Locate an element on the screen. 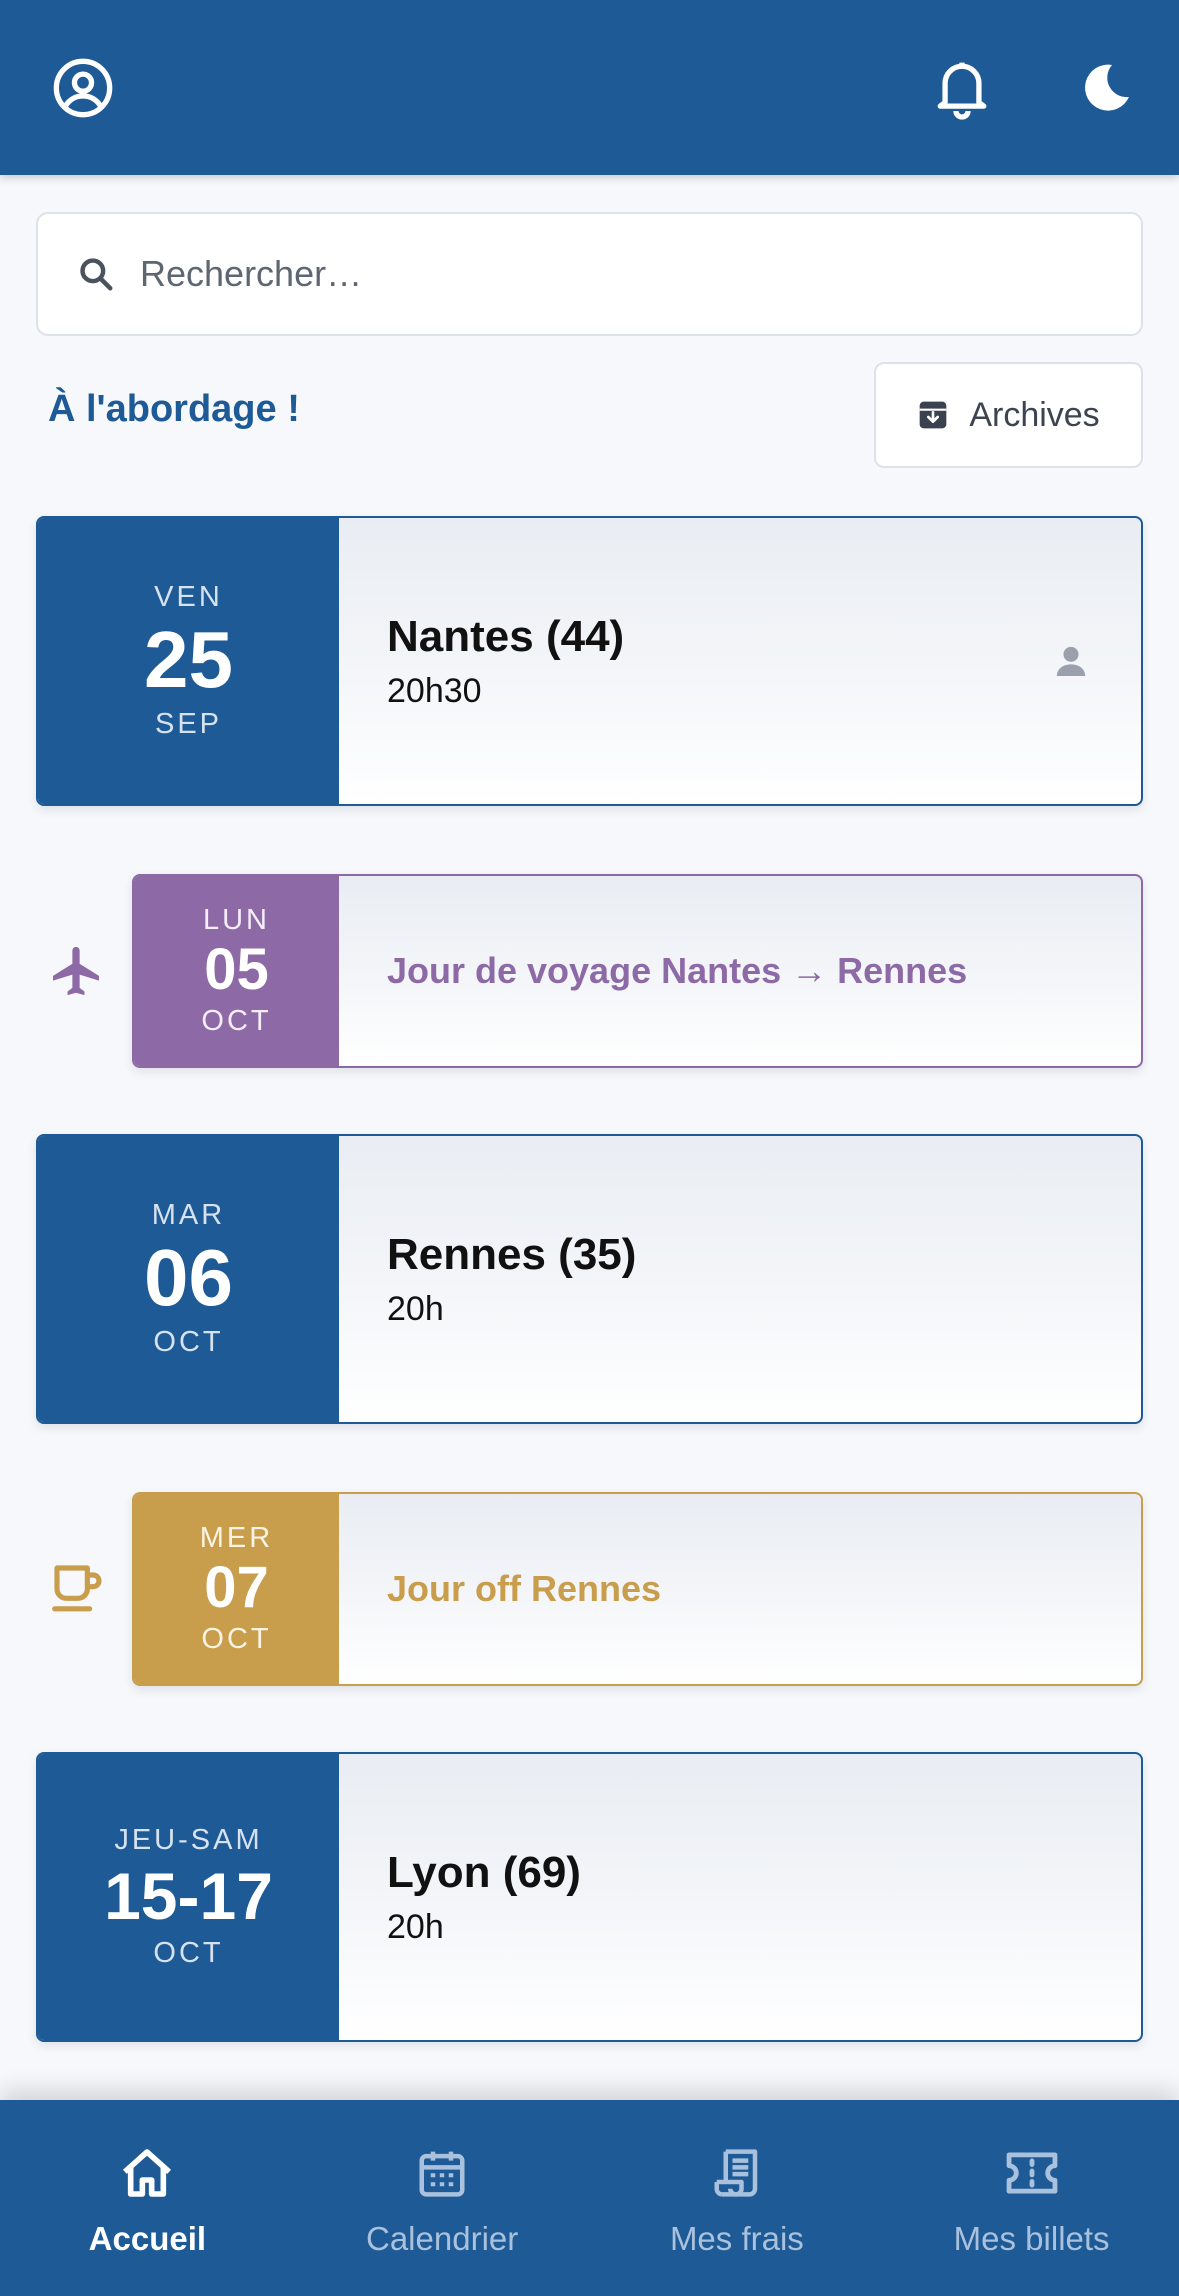 The height and width of the screenshot is (2296, 1179). nav-label: Calendrier is located at coordinates (442, 2238).